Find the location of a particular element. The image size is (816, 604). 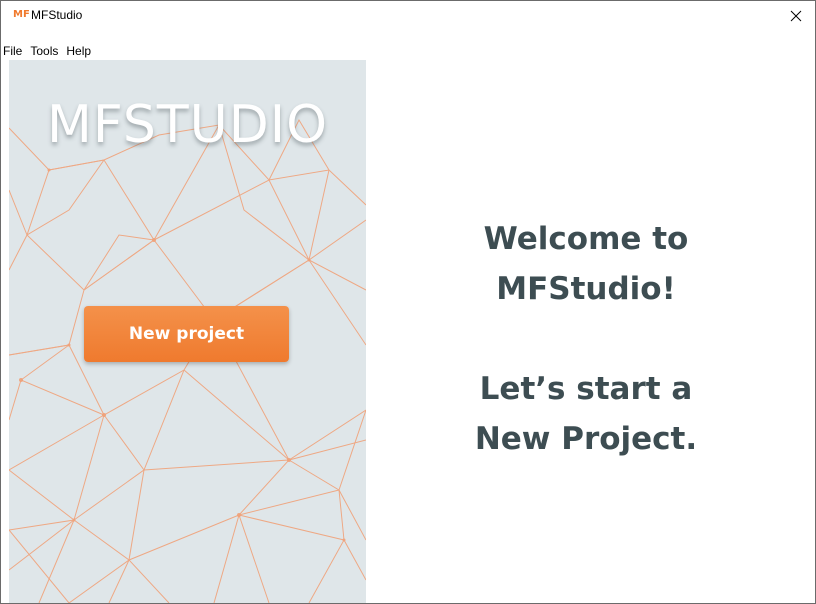

close-button is located at coordinates (796, 15).